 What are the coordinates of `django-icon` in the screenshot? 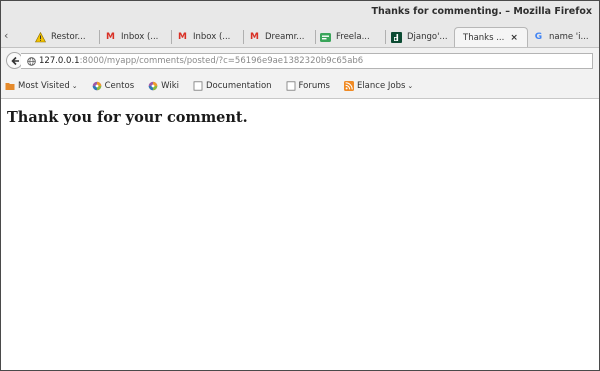 It's located at (396, 37).